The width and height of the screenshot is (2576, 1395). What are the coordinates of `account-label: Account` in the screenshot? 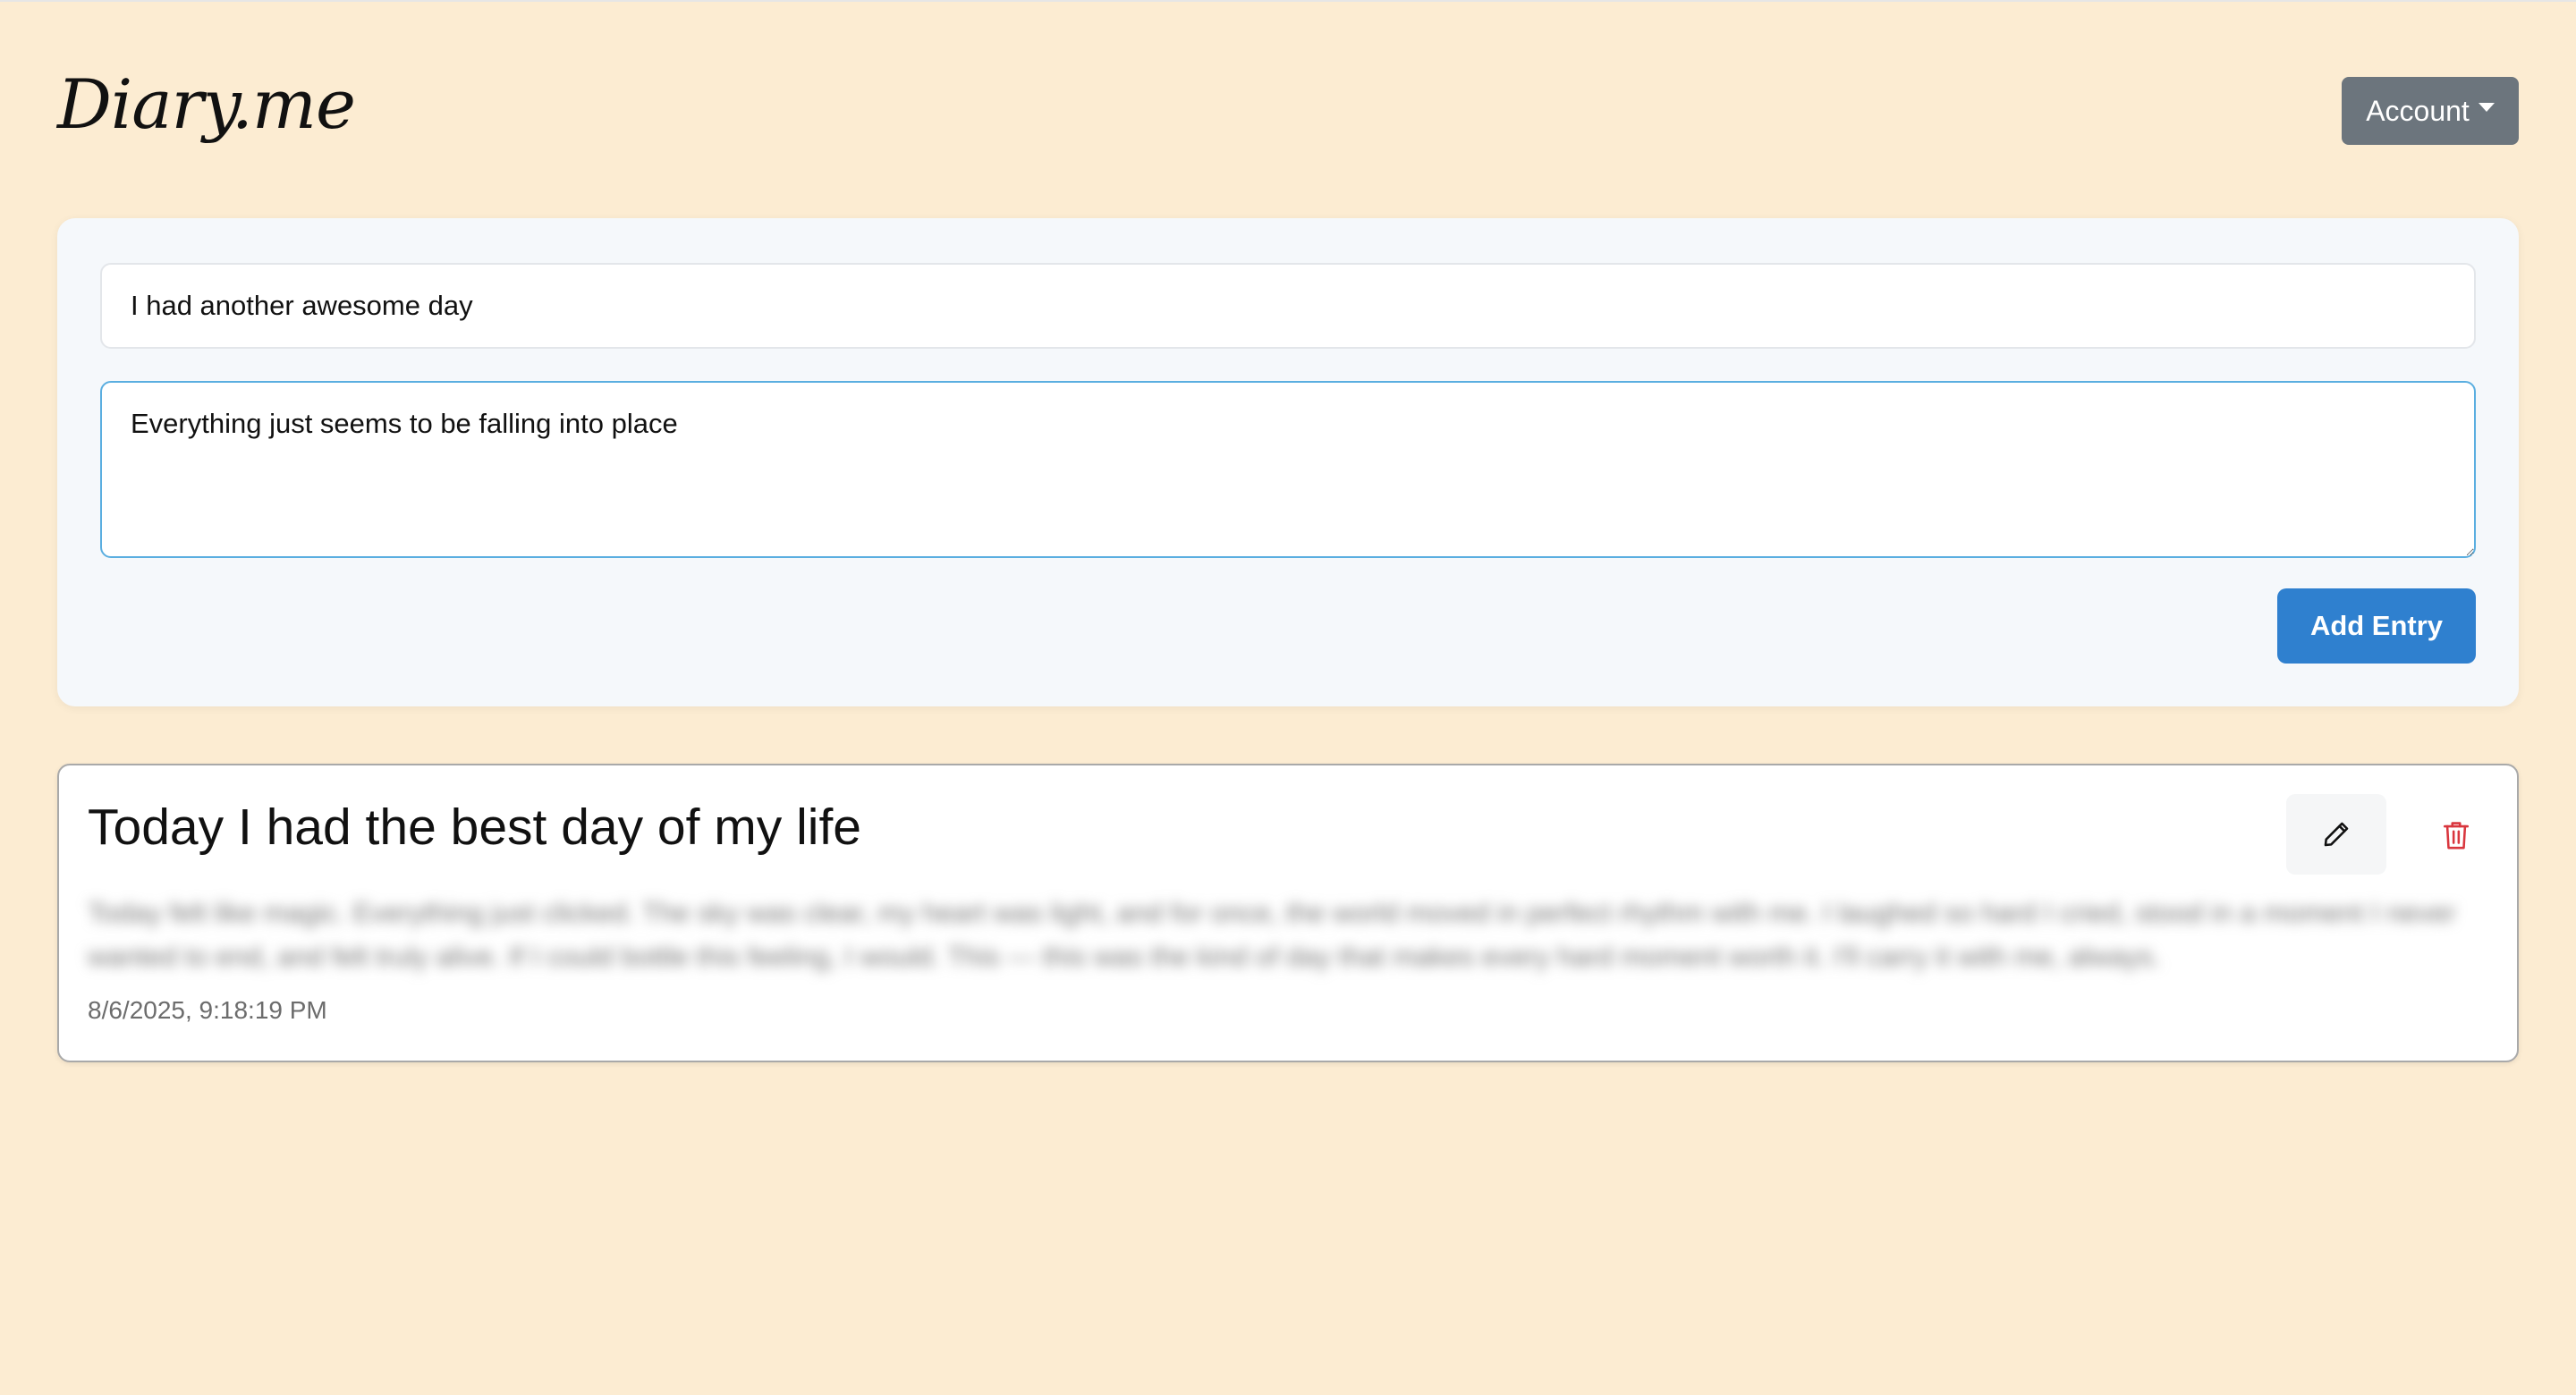 It's located at (2418, 110).